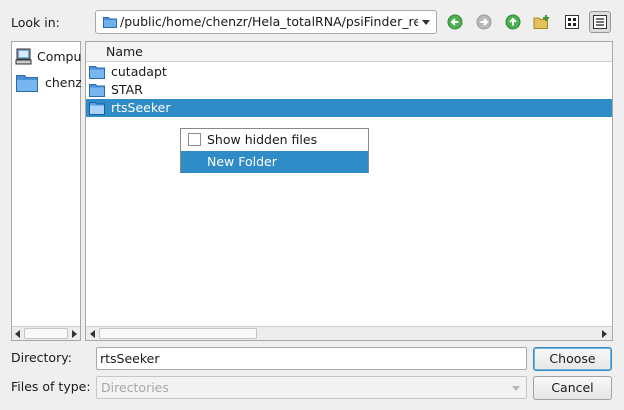  What do you see at coordinates (349, 72) in the screenshot?
I see `file-row: cutadapt` at bounding box center [349, 72].